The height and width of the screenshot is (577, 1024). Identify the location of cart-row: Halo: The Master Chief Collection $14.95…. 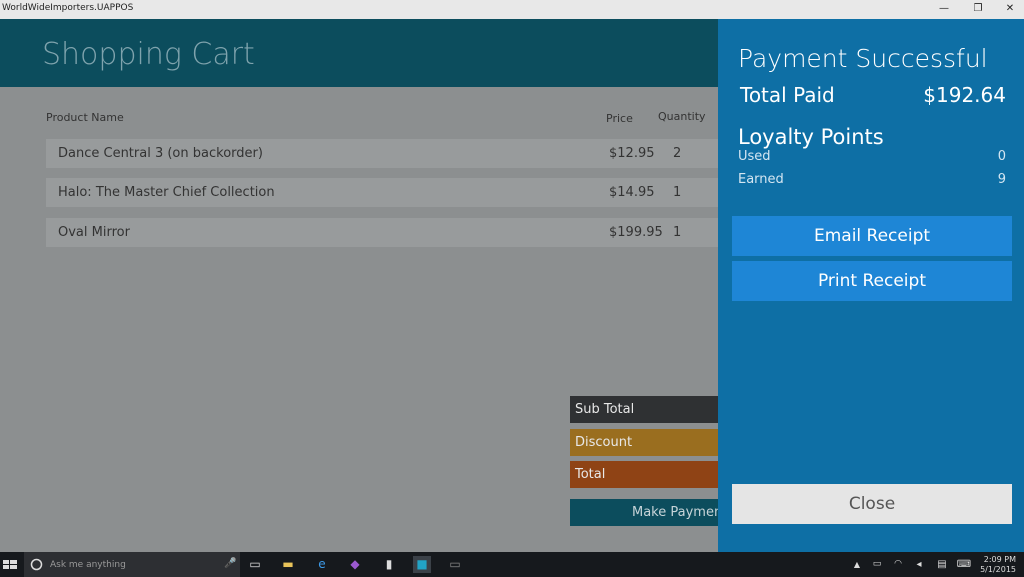
(391, 192).